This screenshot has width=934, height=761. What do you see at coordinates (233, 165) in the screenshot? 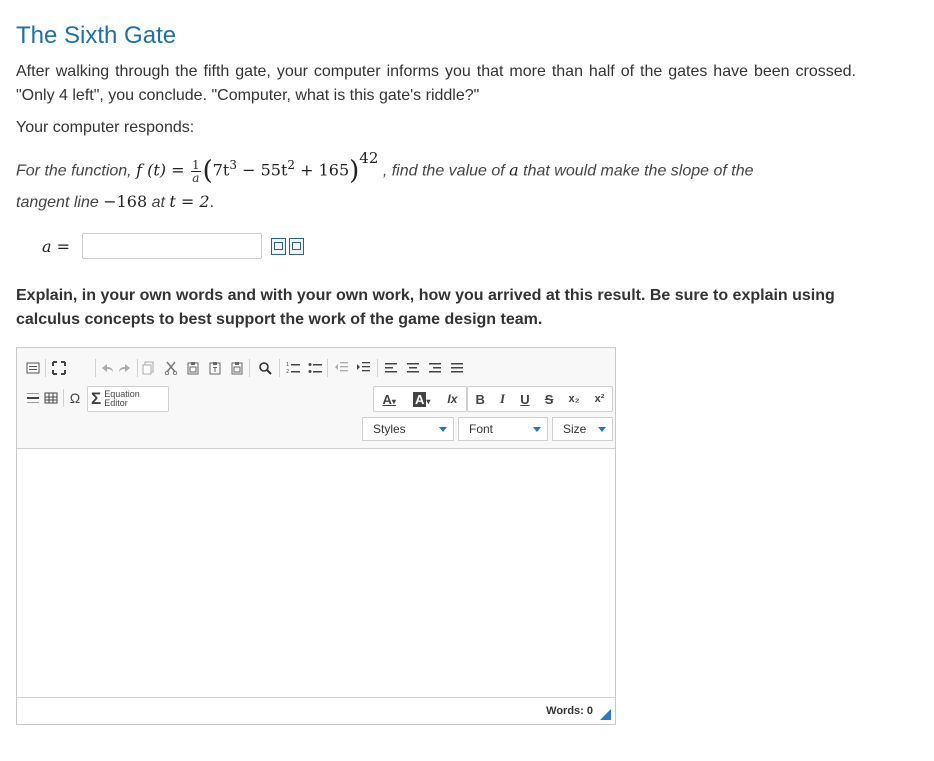
I see `exp-1: 3` at bounding box center [233, 165].